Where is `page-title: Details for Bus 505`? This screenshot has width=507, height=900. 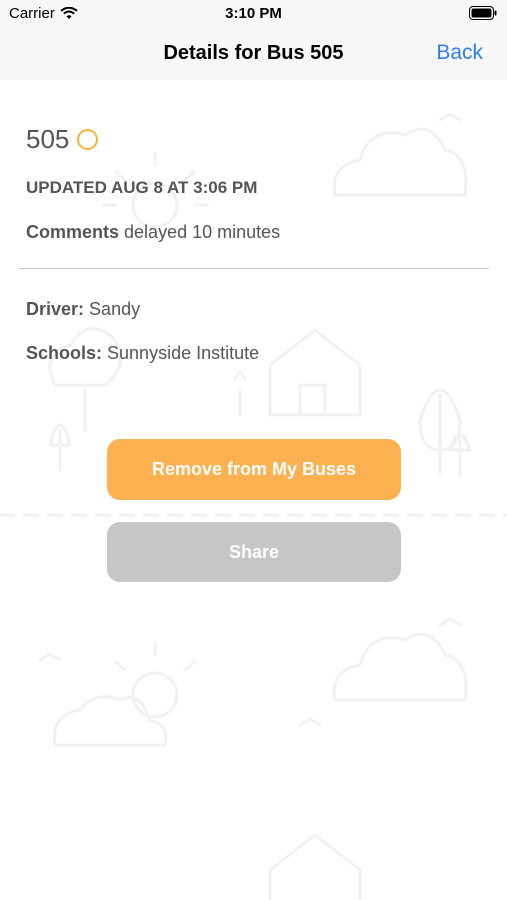 page-title: Details for Bus 505 is located at coordinates (253, 53).